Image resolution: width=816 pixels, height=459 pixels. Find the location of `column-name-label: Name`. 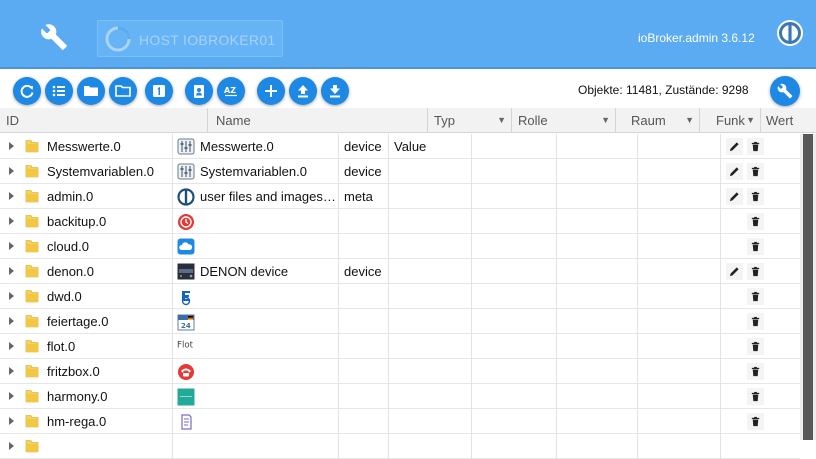

column-name-label: Name is located at coordinates (233, 120).